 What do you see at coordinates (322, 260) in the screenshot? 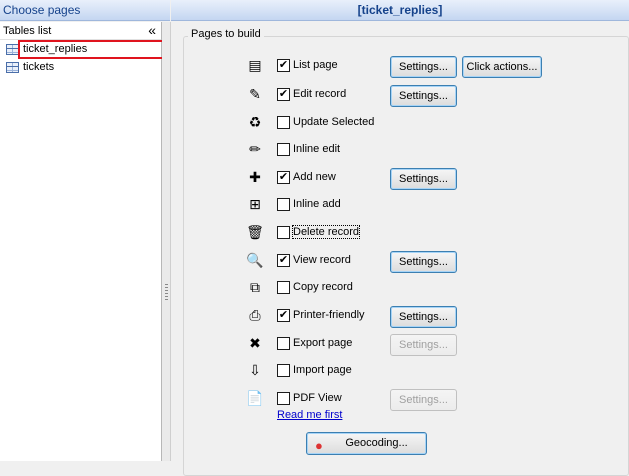
I see `checkbox-label: View record` at bounding box center [322, 260].